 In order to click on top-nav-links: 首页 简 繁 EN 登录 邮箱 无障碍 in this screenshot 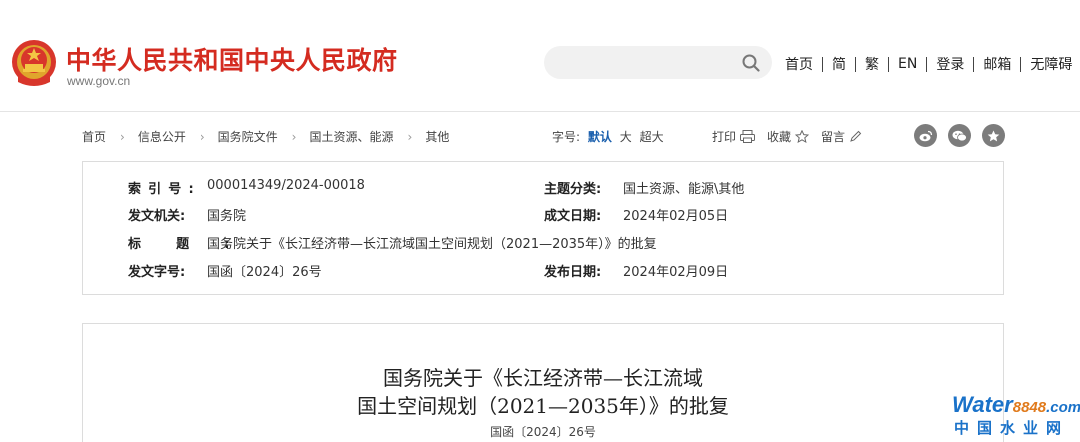, I will do `click(928, 64)`.